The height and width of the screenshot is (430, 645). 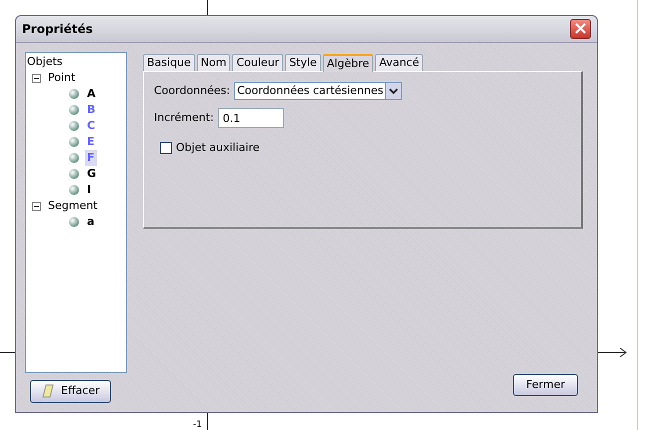 What do you see at coordinates (258, 62) in the screenshot?
I see `tab: Couleur` at bounding box center [258, 62].